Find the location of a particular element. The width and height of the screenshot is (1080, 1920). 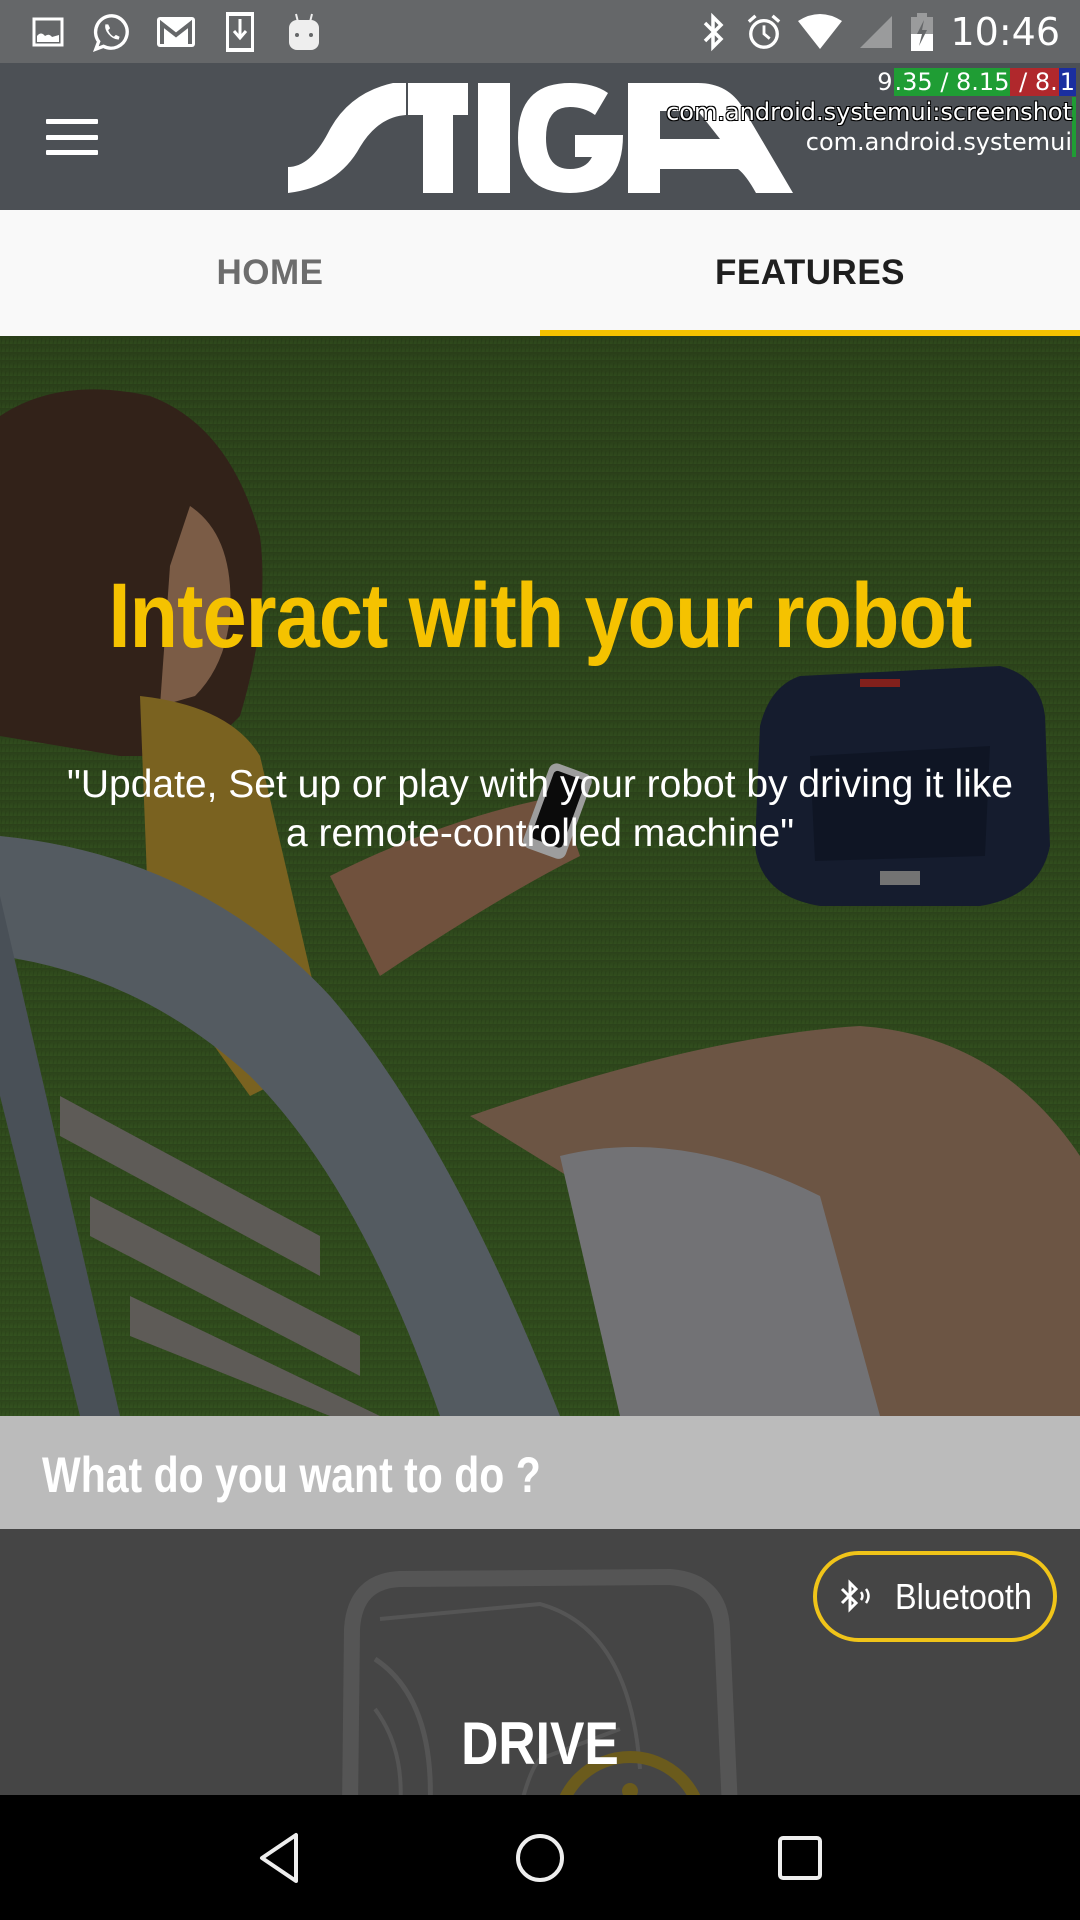

wifi-icon is located at coordinates (820, 32).